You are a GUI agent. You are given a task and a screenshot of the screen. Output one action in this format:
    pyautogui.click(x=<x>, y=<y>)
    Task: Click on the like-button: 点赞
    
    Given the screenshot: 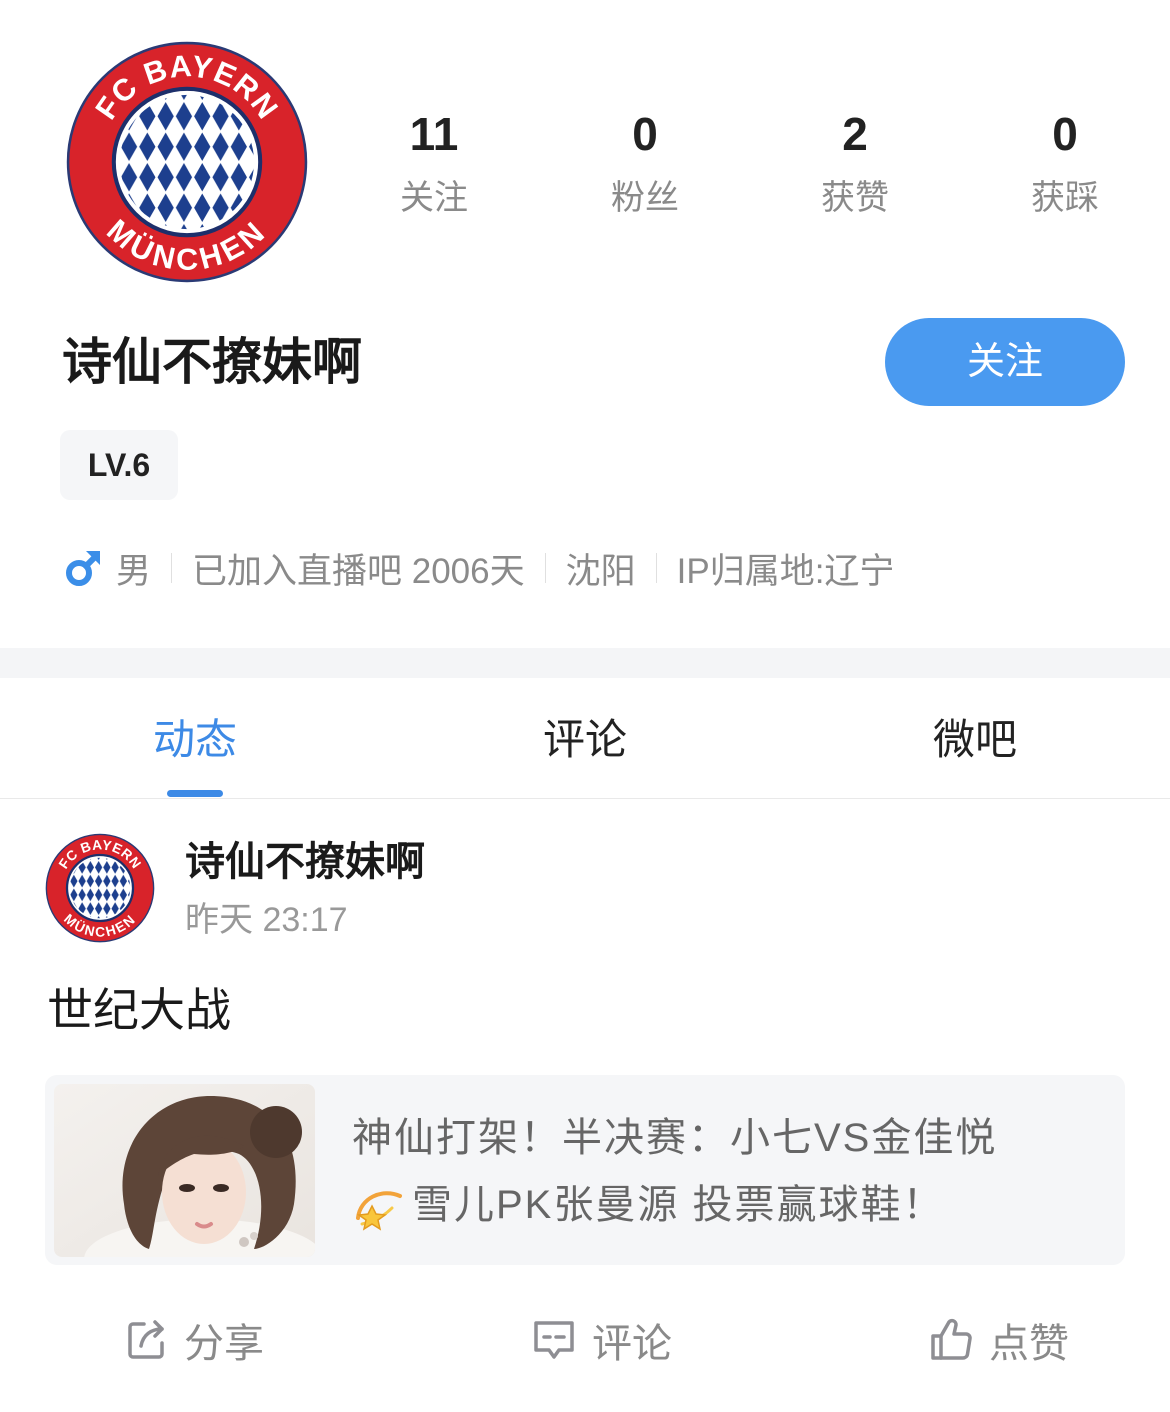 What is the action you would take?
    pyautogui.click(x=998, y=1340)
    